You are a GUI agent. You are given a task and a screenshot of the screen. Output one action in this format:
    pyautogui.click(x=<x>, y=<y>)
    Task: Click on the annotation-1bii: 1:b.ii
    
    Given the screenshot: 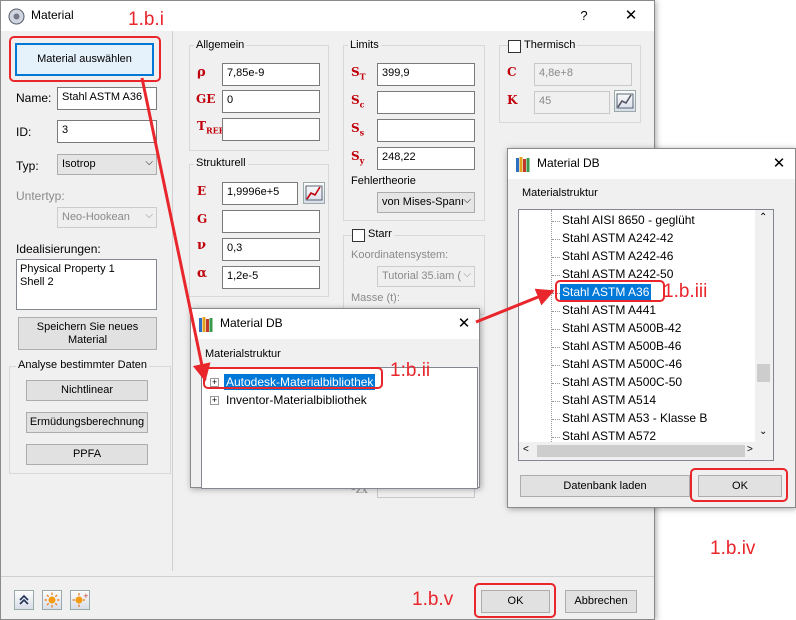 What is the action you would take?
    pyautogui.click(x=410, y=370)
    